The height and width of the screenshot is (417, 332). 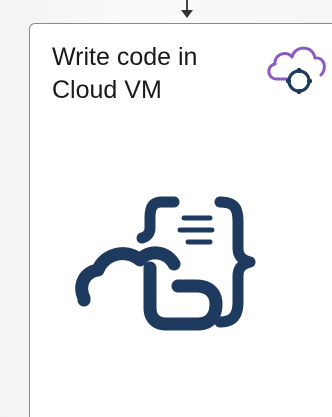 I want to click on incoming-connector-arrow, so click(x=187, y=14).